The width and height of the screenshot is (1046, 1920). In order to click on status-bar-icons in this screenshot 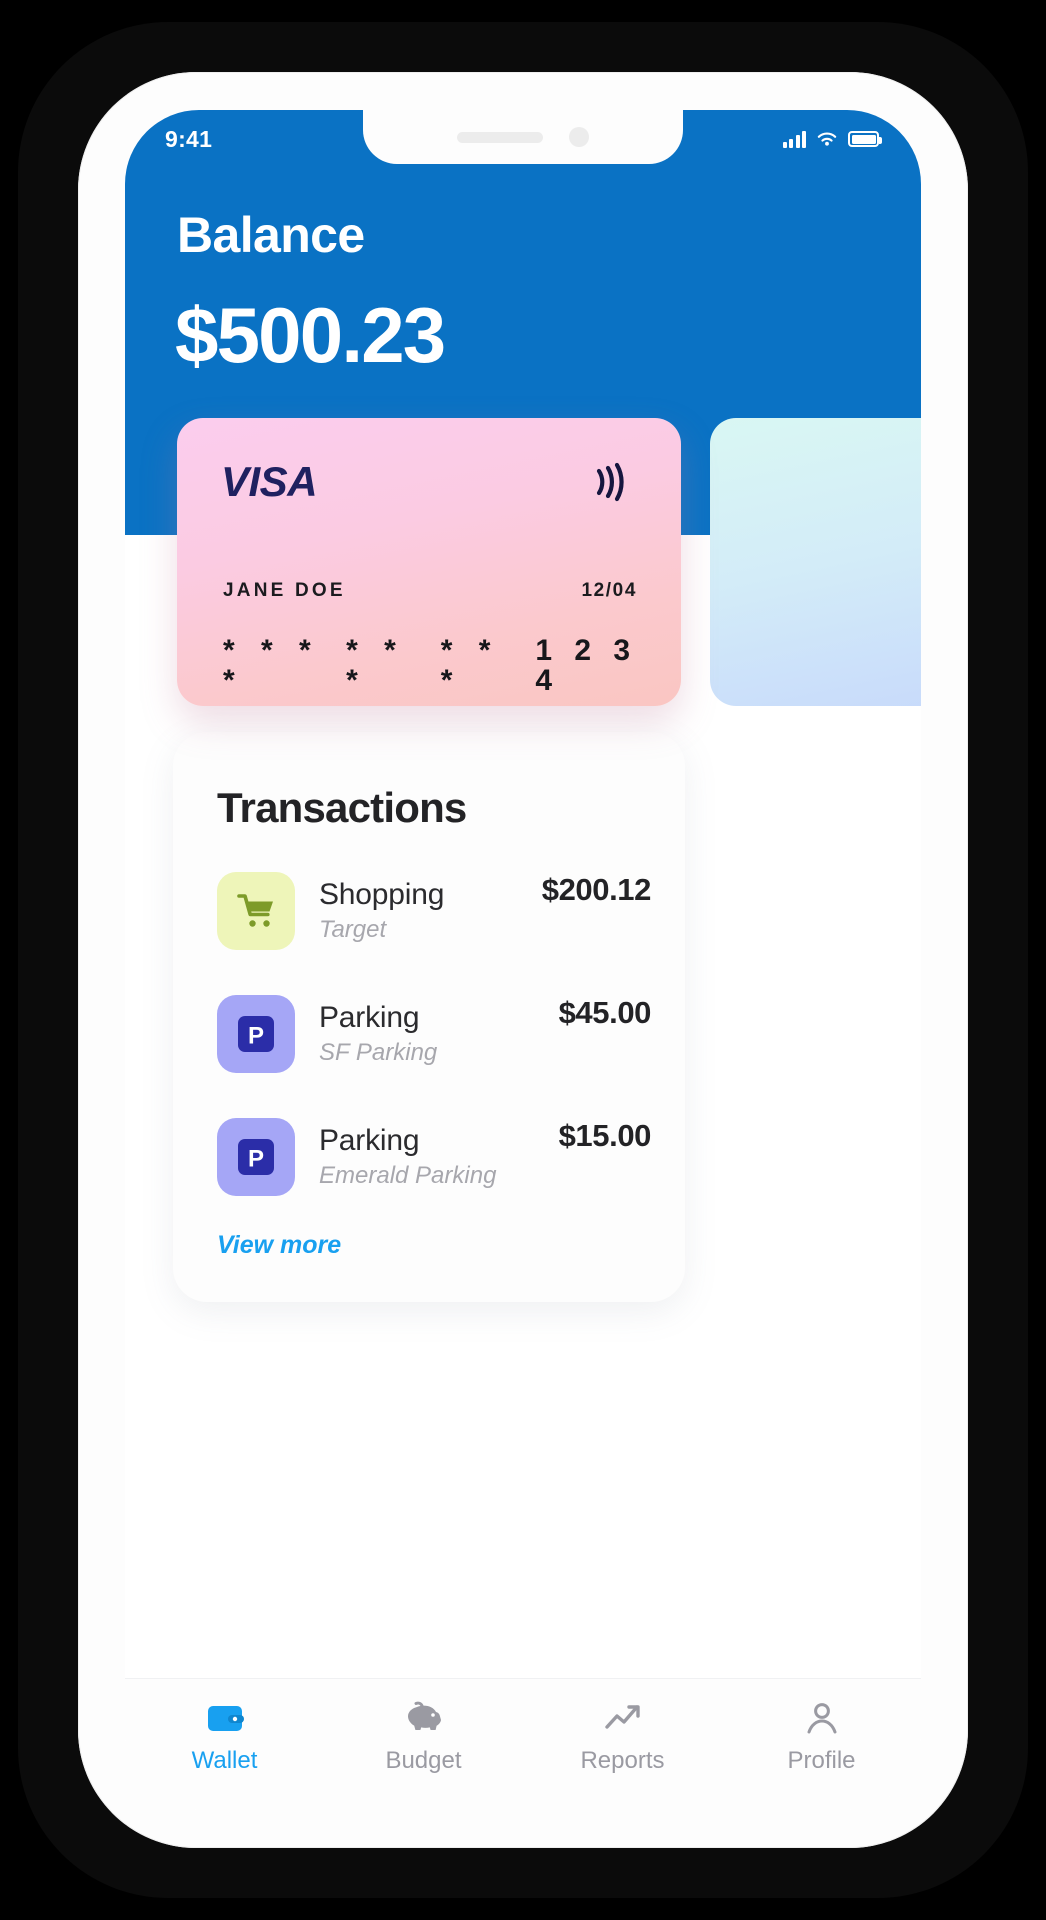, I will do `click(832, 139)`.